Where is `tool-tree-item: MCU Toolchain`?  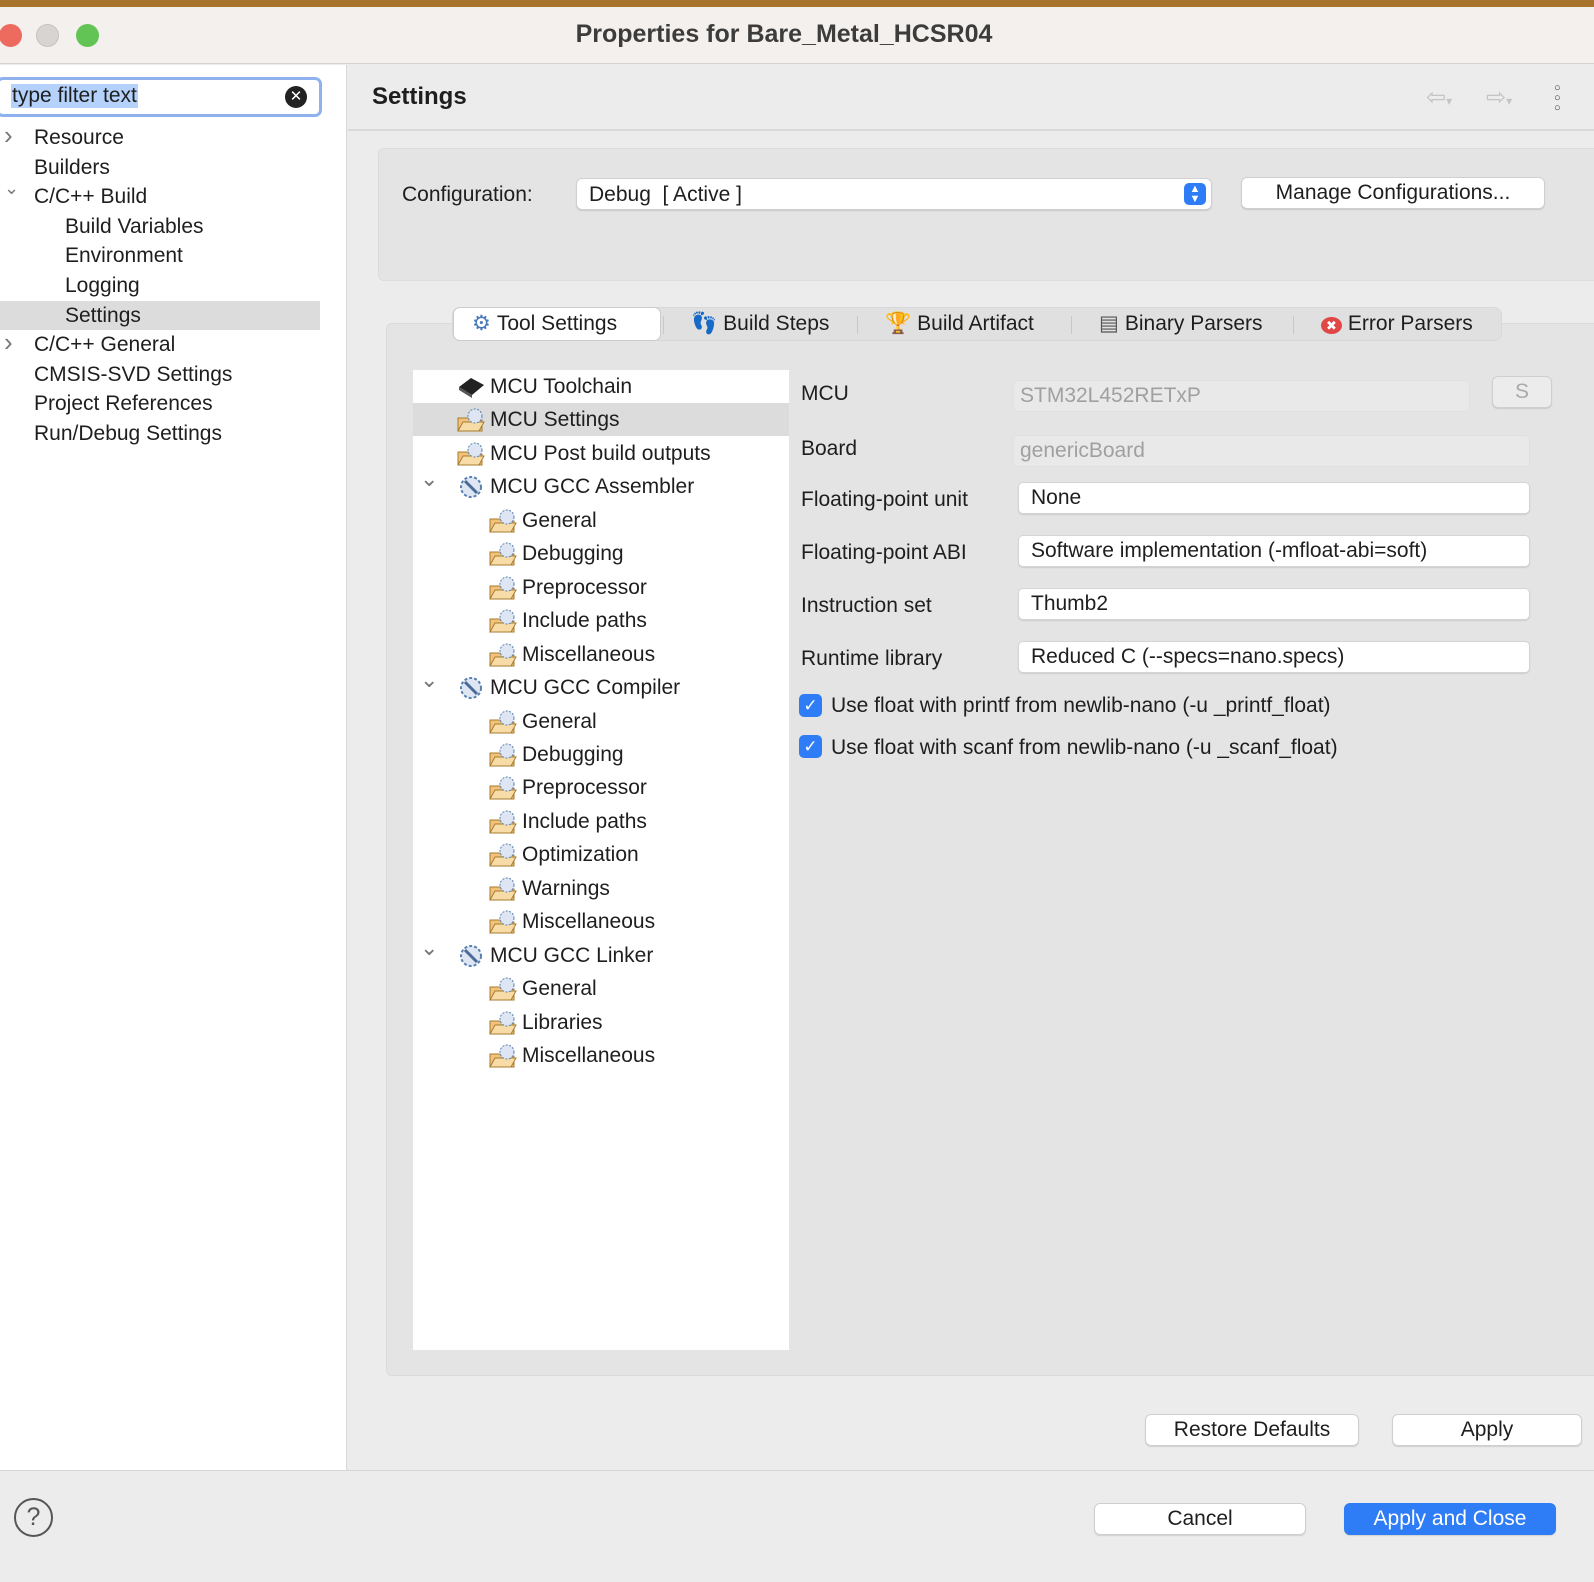
tool-tree-item: MCU Toolchain is located at coordinates (601, 386).